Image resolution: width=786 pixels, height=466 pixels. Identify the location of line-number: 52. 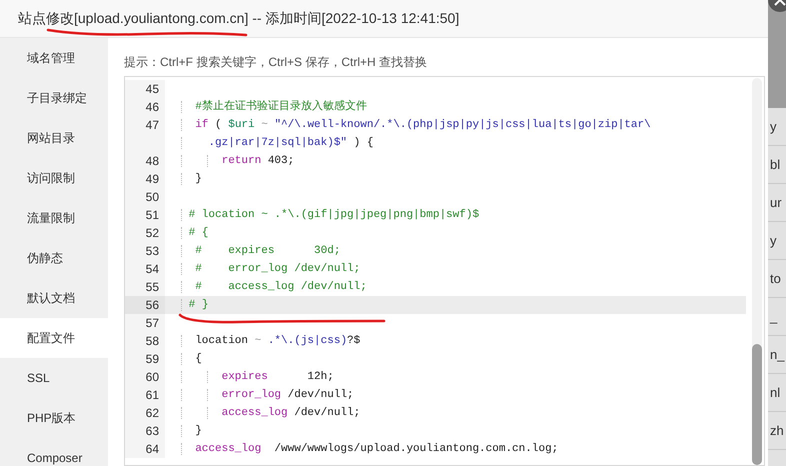
(145, 233).